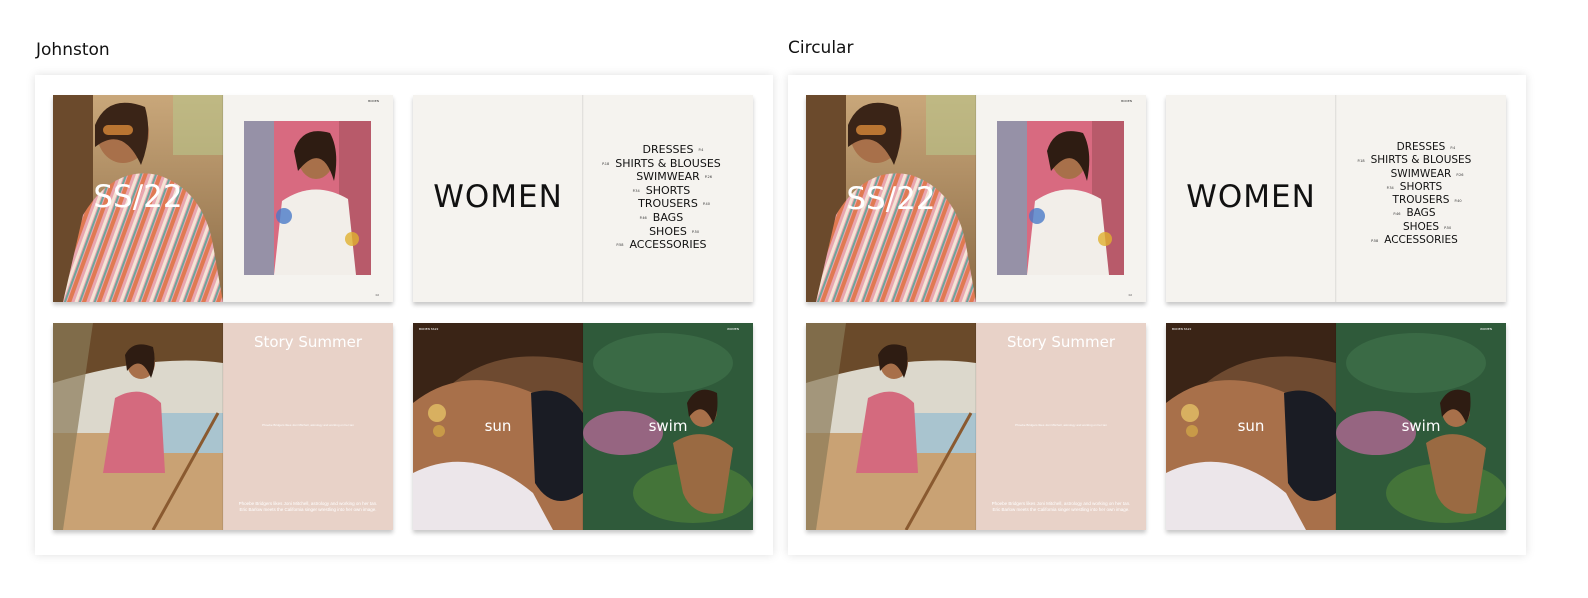 The width and height of the screenshot is (1588, 598). What do you see at coordinates (1061, 342) in the screenshot?
I see `story-title: Story Summer` at bounding box center [1061, 342].